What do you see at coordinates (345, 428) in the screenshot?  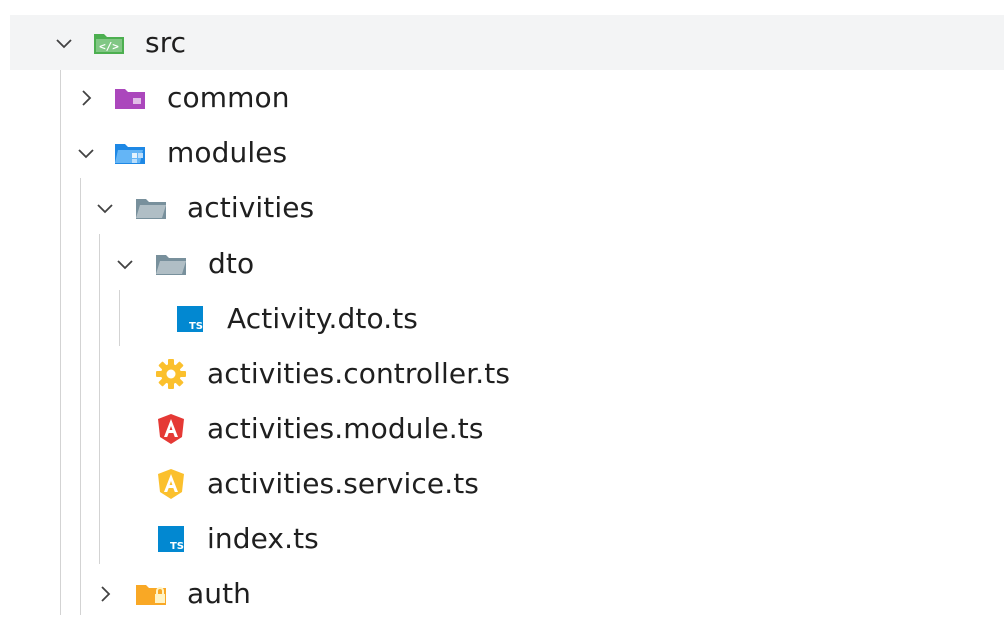 I see `tree-item-label: activities.module.ts` at bounding box center [345, 428].